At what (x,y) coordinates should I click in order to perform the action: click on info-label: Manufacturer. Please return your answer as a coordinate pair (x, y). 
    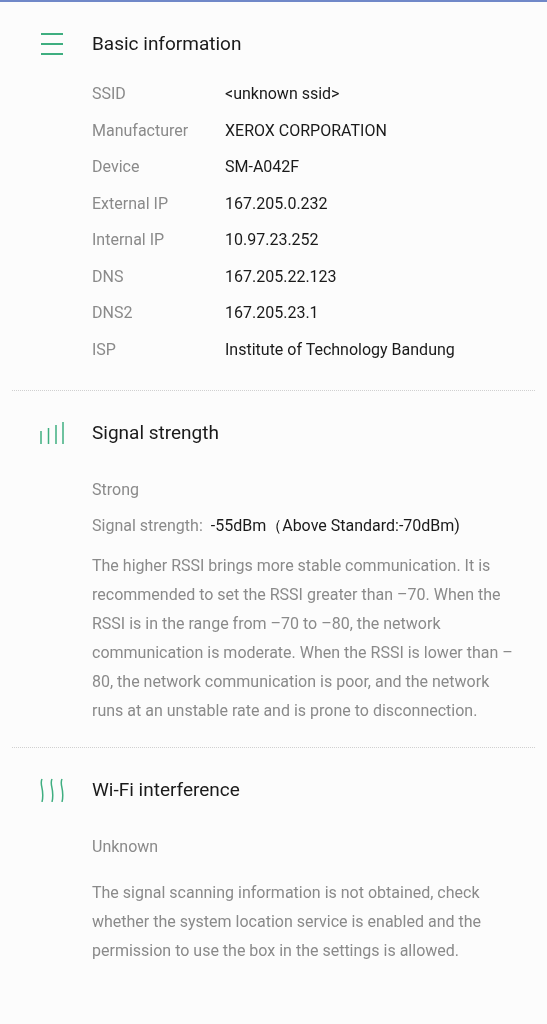
    Looking at the image, I should click on (141, 130).